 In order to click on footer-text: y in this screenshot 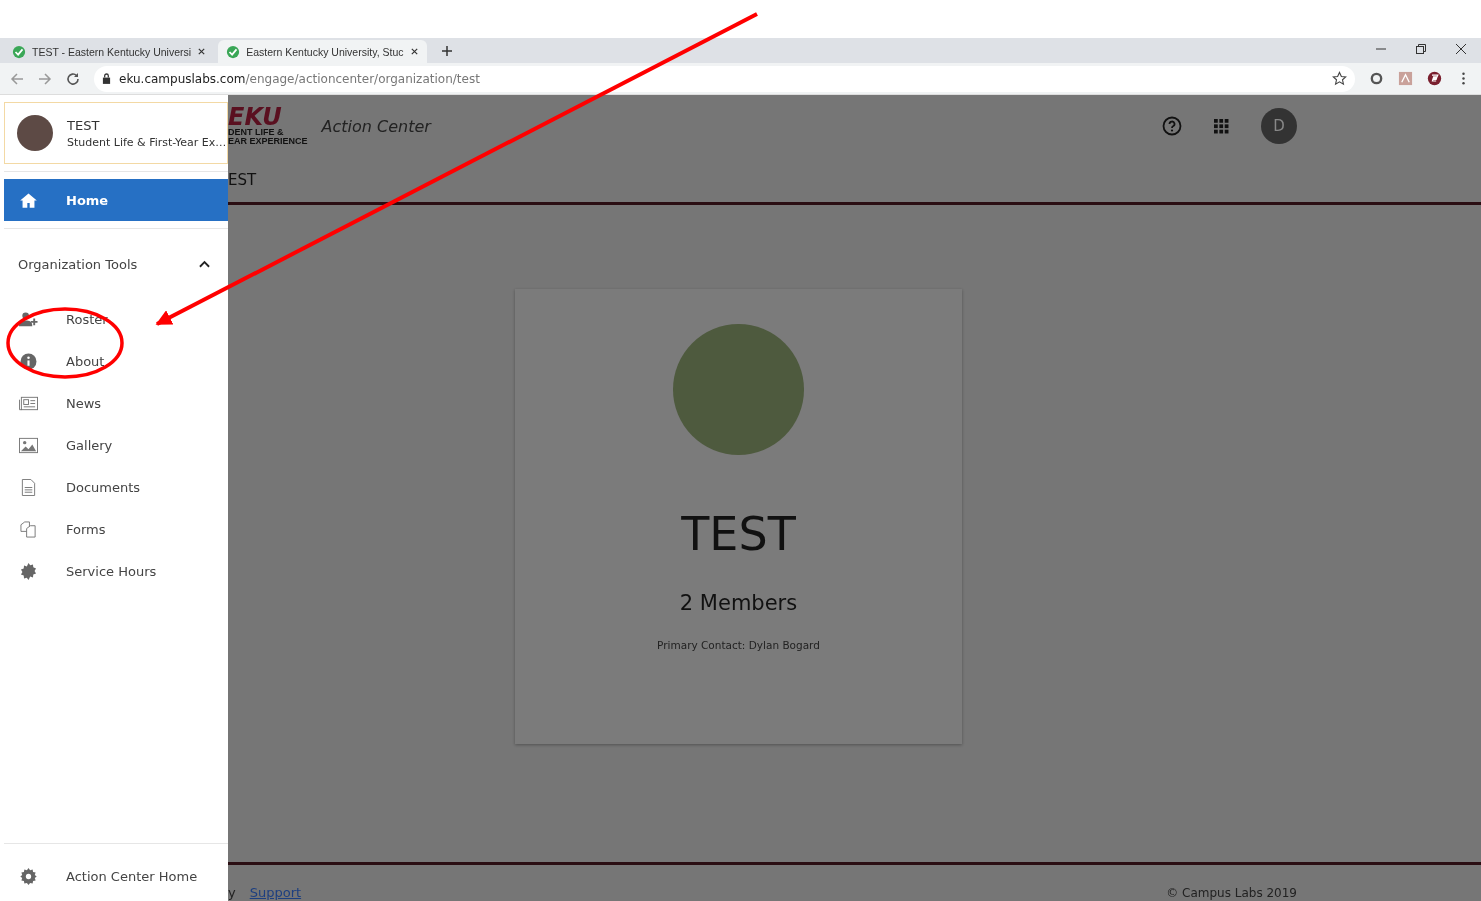, I will do `click(232, 892)`.